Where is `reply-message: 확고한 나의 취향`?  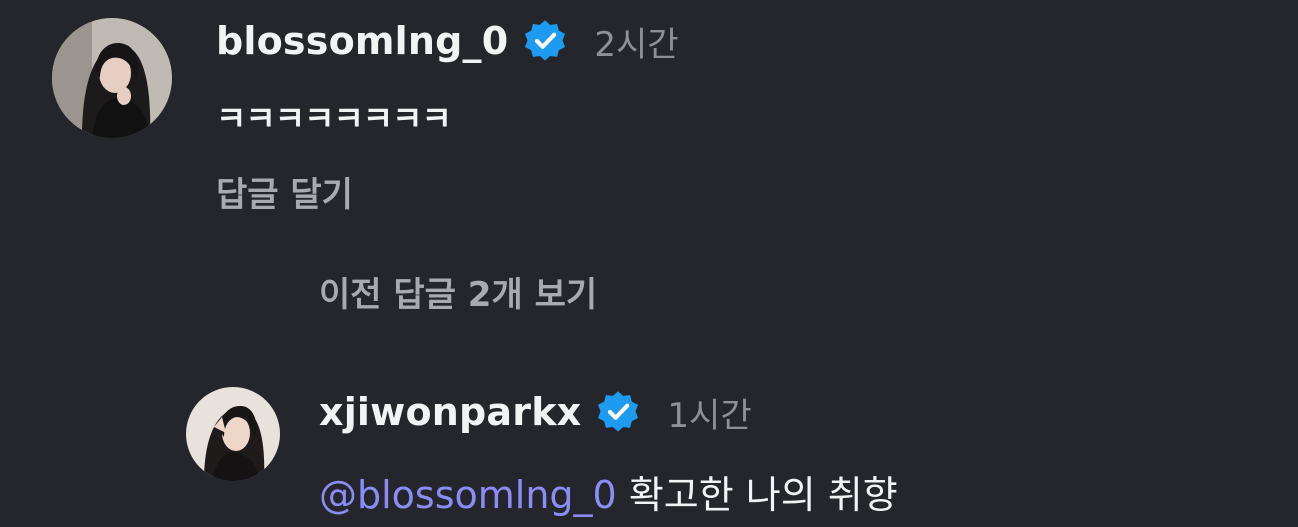 reply-message: 확고한 나의 취향 is located at coordinates (763, 495).